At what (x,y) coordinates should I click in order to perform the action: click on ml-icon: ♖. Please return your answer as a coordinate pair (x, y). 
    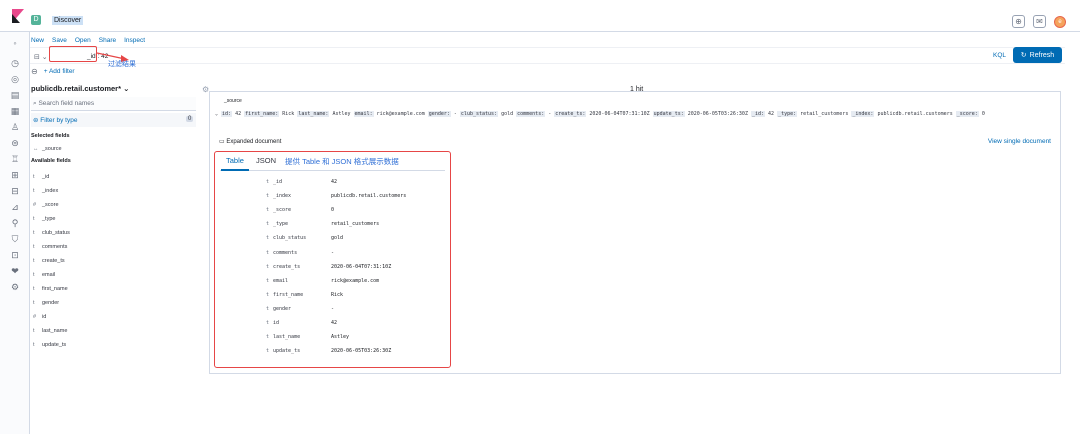
    Looking at the image, I should click on (15, 159).